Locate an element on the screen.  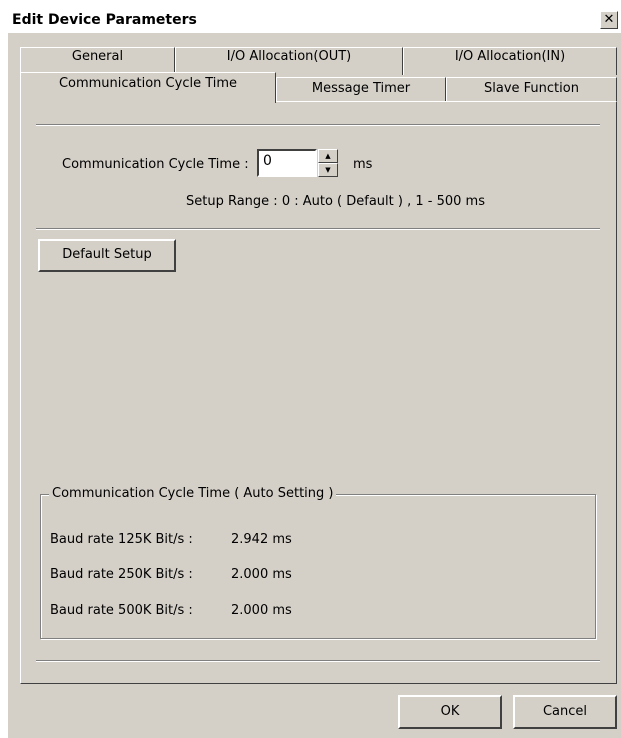
tab-message-timer-label: Message Timer is located at coordinates (361, 88).